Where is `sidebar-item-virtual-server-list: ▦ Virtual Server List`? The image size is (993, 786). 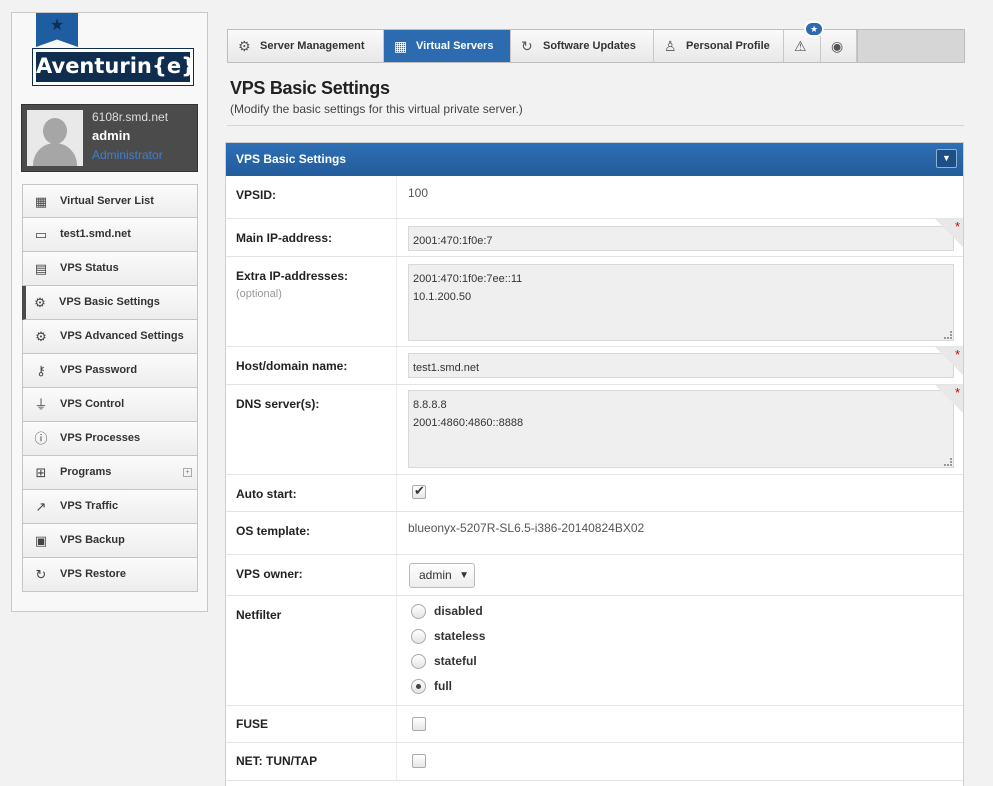
sidebar-item-virtual-server-list: ▦ Virtual Server List is located at coordinates (110, 201).